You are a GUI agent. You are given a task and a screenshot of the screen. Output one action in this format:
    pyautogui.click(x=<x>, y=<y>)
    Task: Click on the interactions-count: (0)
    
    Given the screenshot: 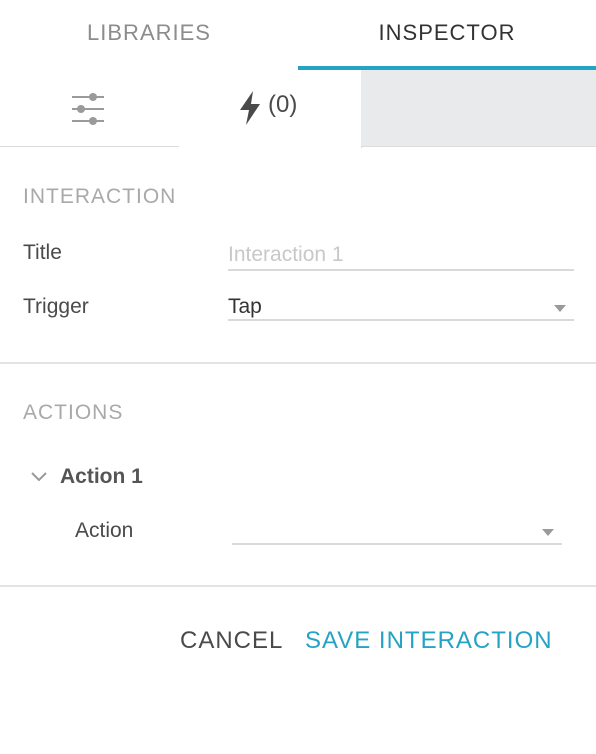 What is the action you would take?
    pyautogui.click(x=283, y=104)
    